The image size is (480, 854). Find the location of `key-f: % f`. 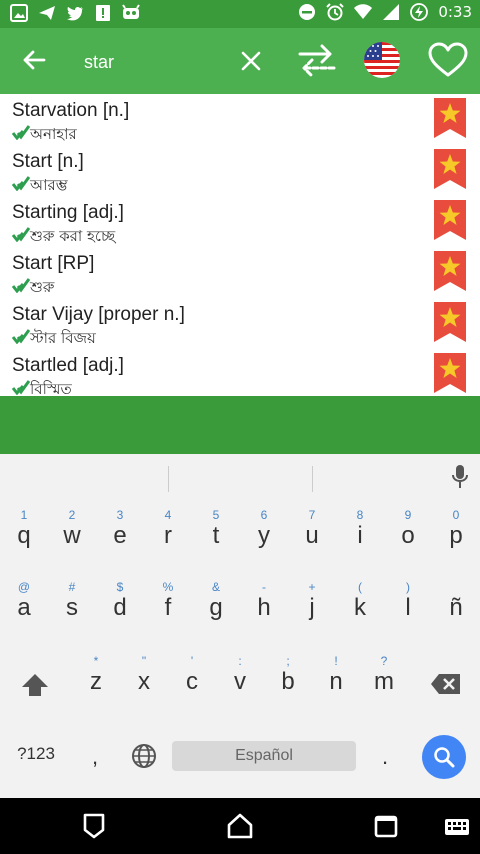

key-f: % f is located at coordinates (168, 601).